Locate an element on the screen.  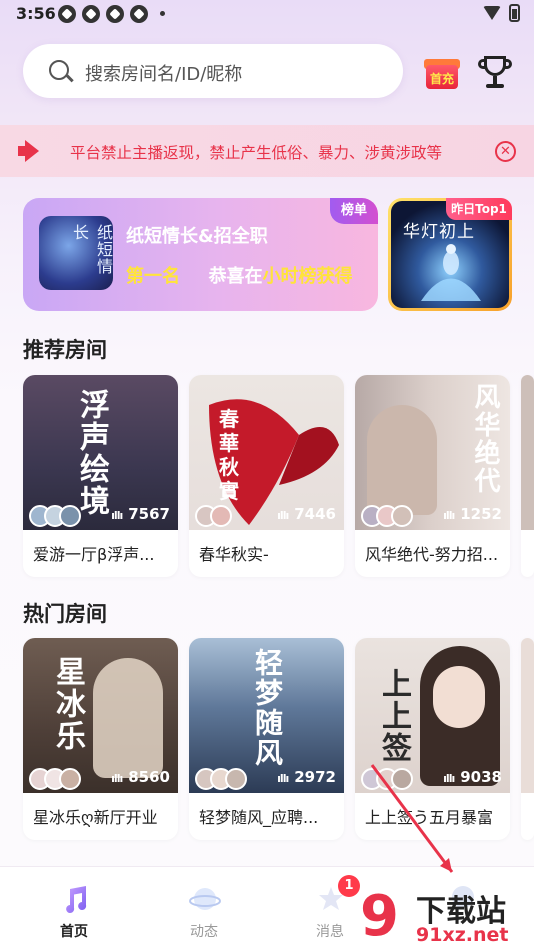
wifi-icon is located at coordinates (492, 13).